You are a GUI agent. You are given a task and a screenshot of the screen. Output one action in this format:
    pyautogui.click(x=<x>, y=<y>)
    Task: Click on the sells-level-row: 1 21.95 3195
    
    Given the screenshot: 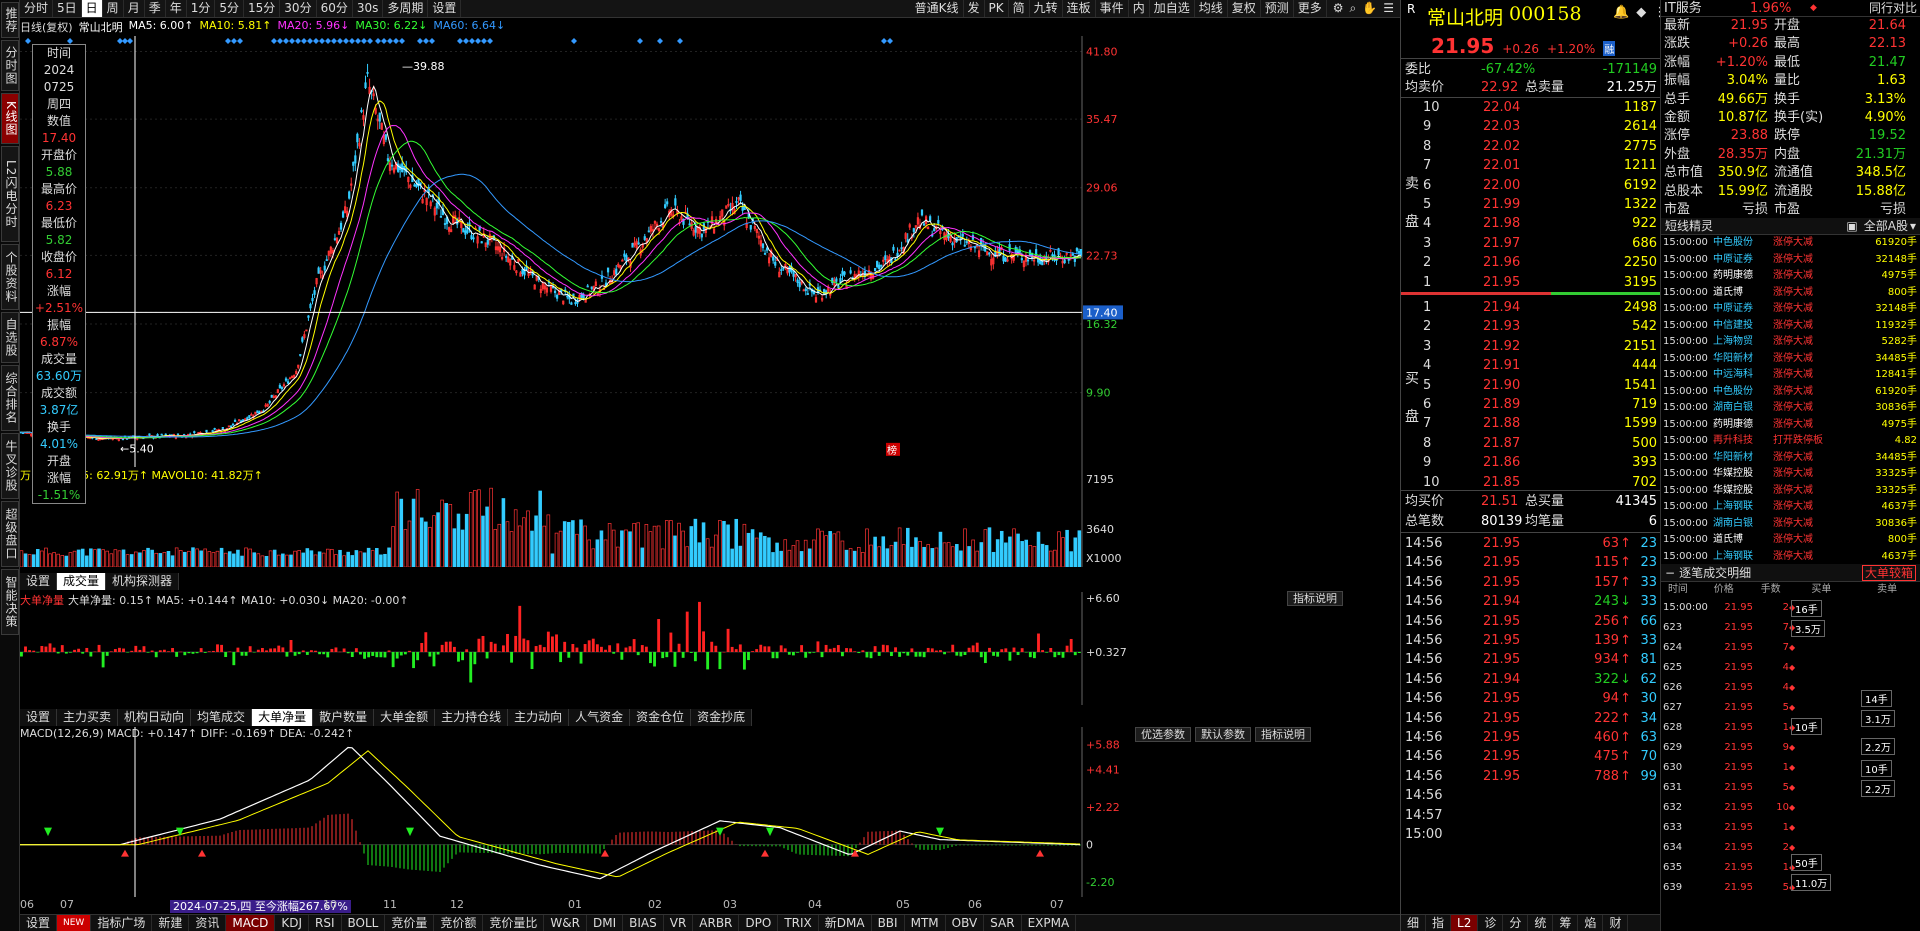 What is the action you would take?
    pyautogui.click(x=1531, y=282)
    